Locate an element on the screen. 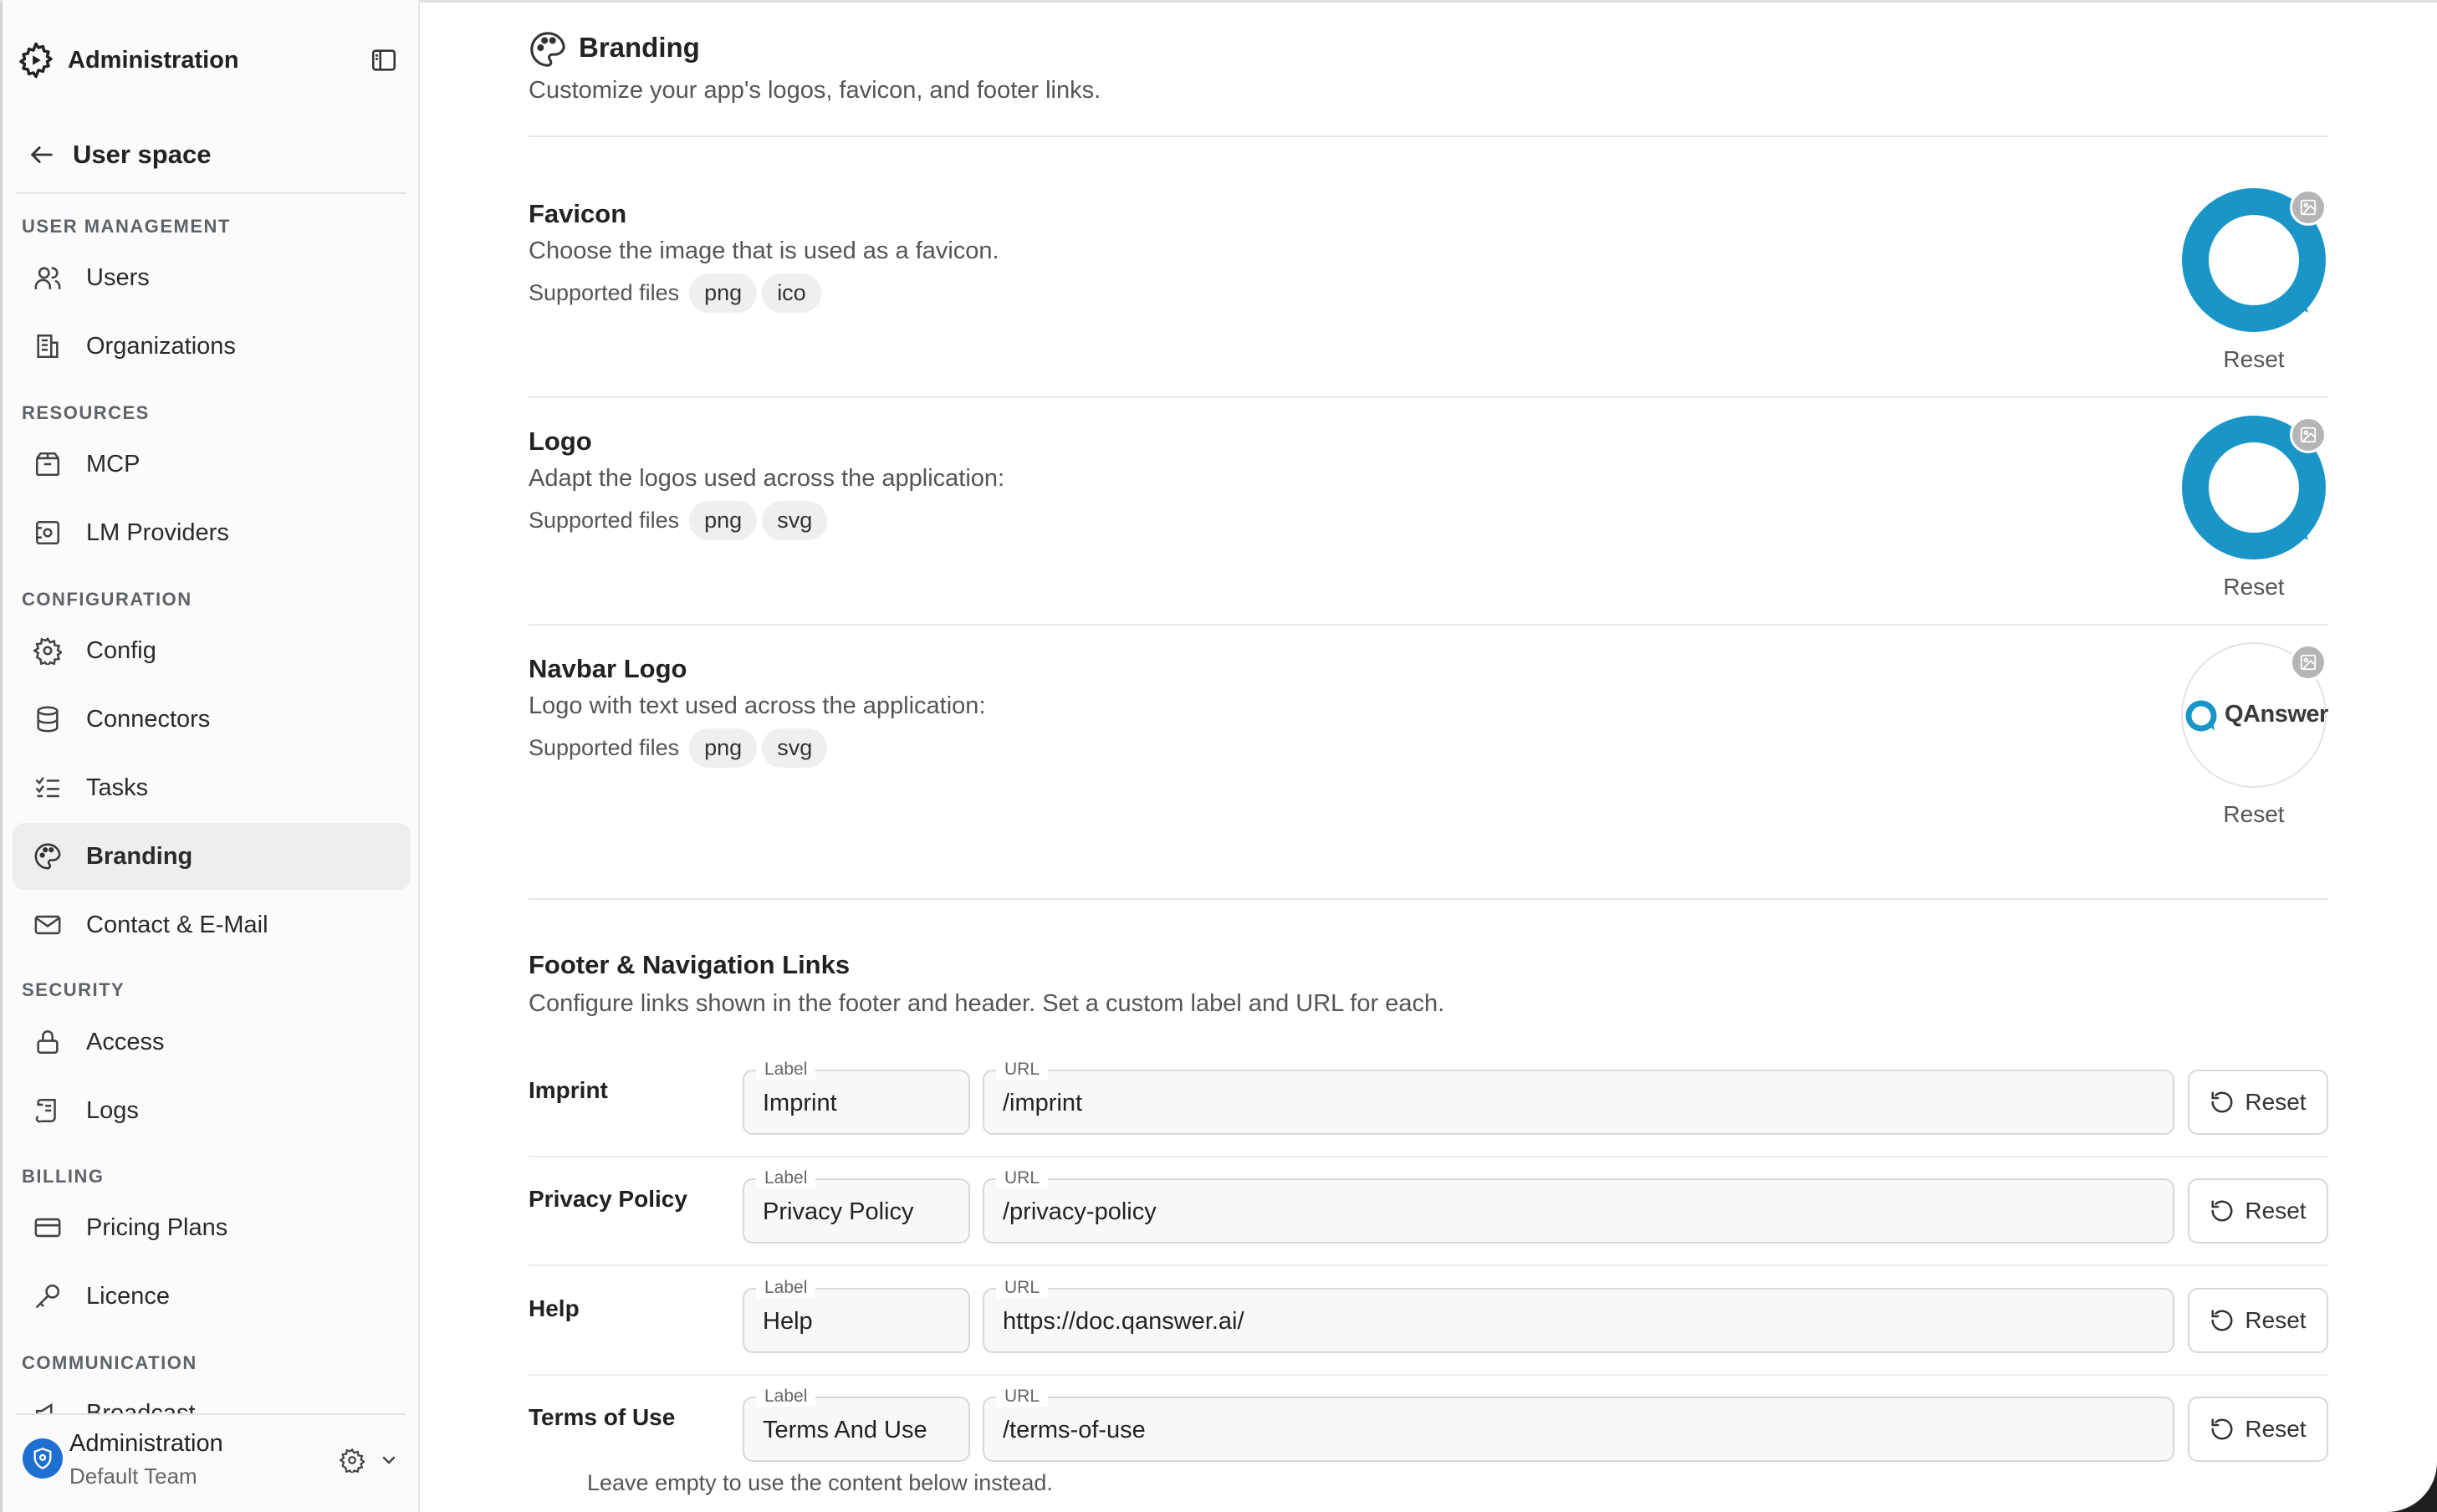 Image resolution: width=2437 pixels, height=1512 pixels. sidebar-item-mcp: MCP is located at coordinates (212, 464).